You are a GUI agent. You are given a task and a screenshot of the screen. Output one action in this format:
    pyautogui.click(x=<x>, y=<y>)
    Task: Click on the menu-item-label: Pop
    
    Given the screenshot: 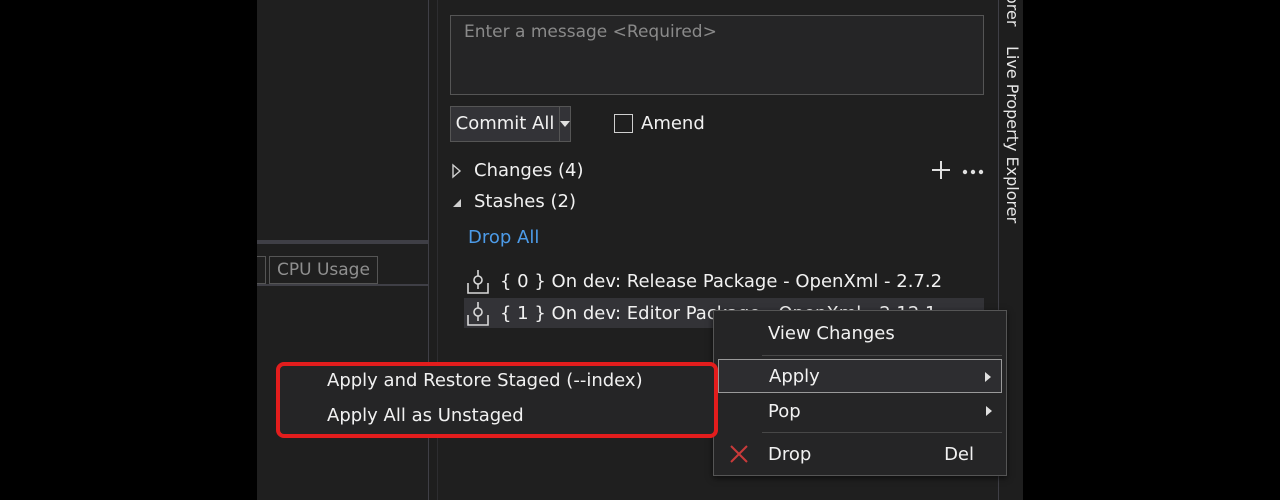 What is the action you would take?
    pyautogui.click(x=784, y=411)
    